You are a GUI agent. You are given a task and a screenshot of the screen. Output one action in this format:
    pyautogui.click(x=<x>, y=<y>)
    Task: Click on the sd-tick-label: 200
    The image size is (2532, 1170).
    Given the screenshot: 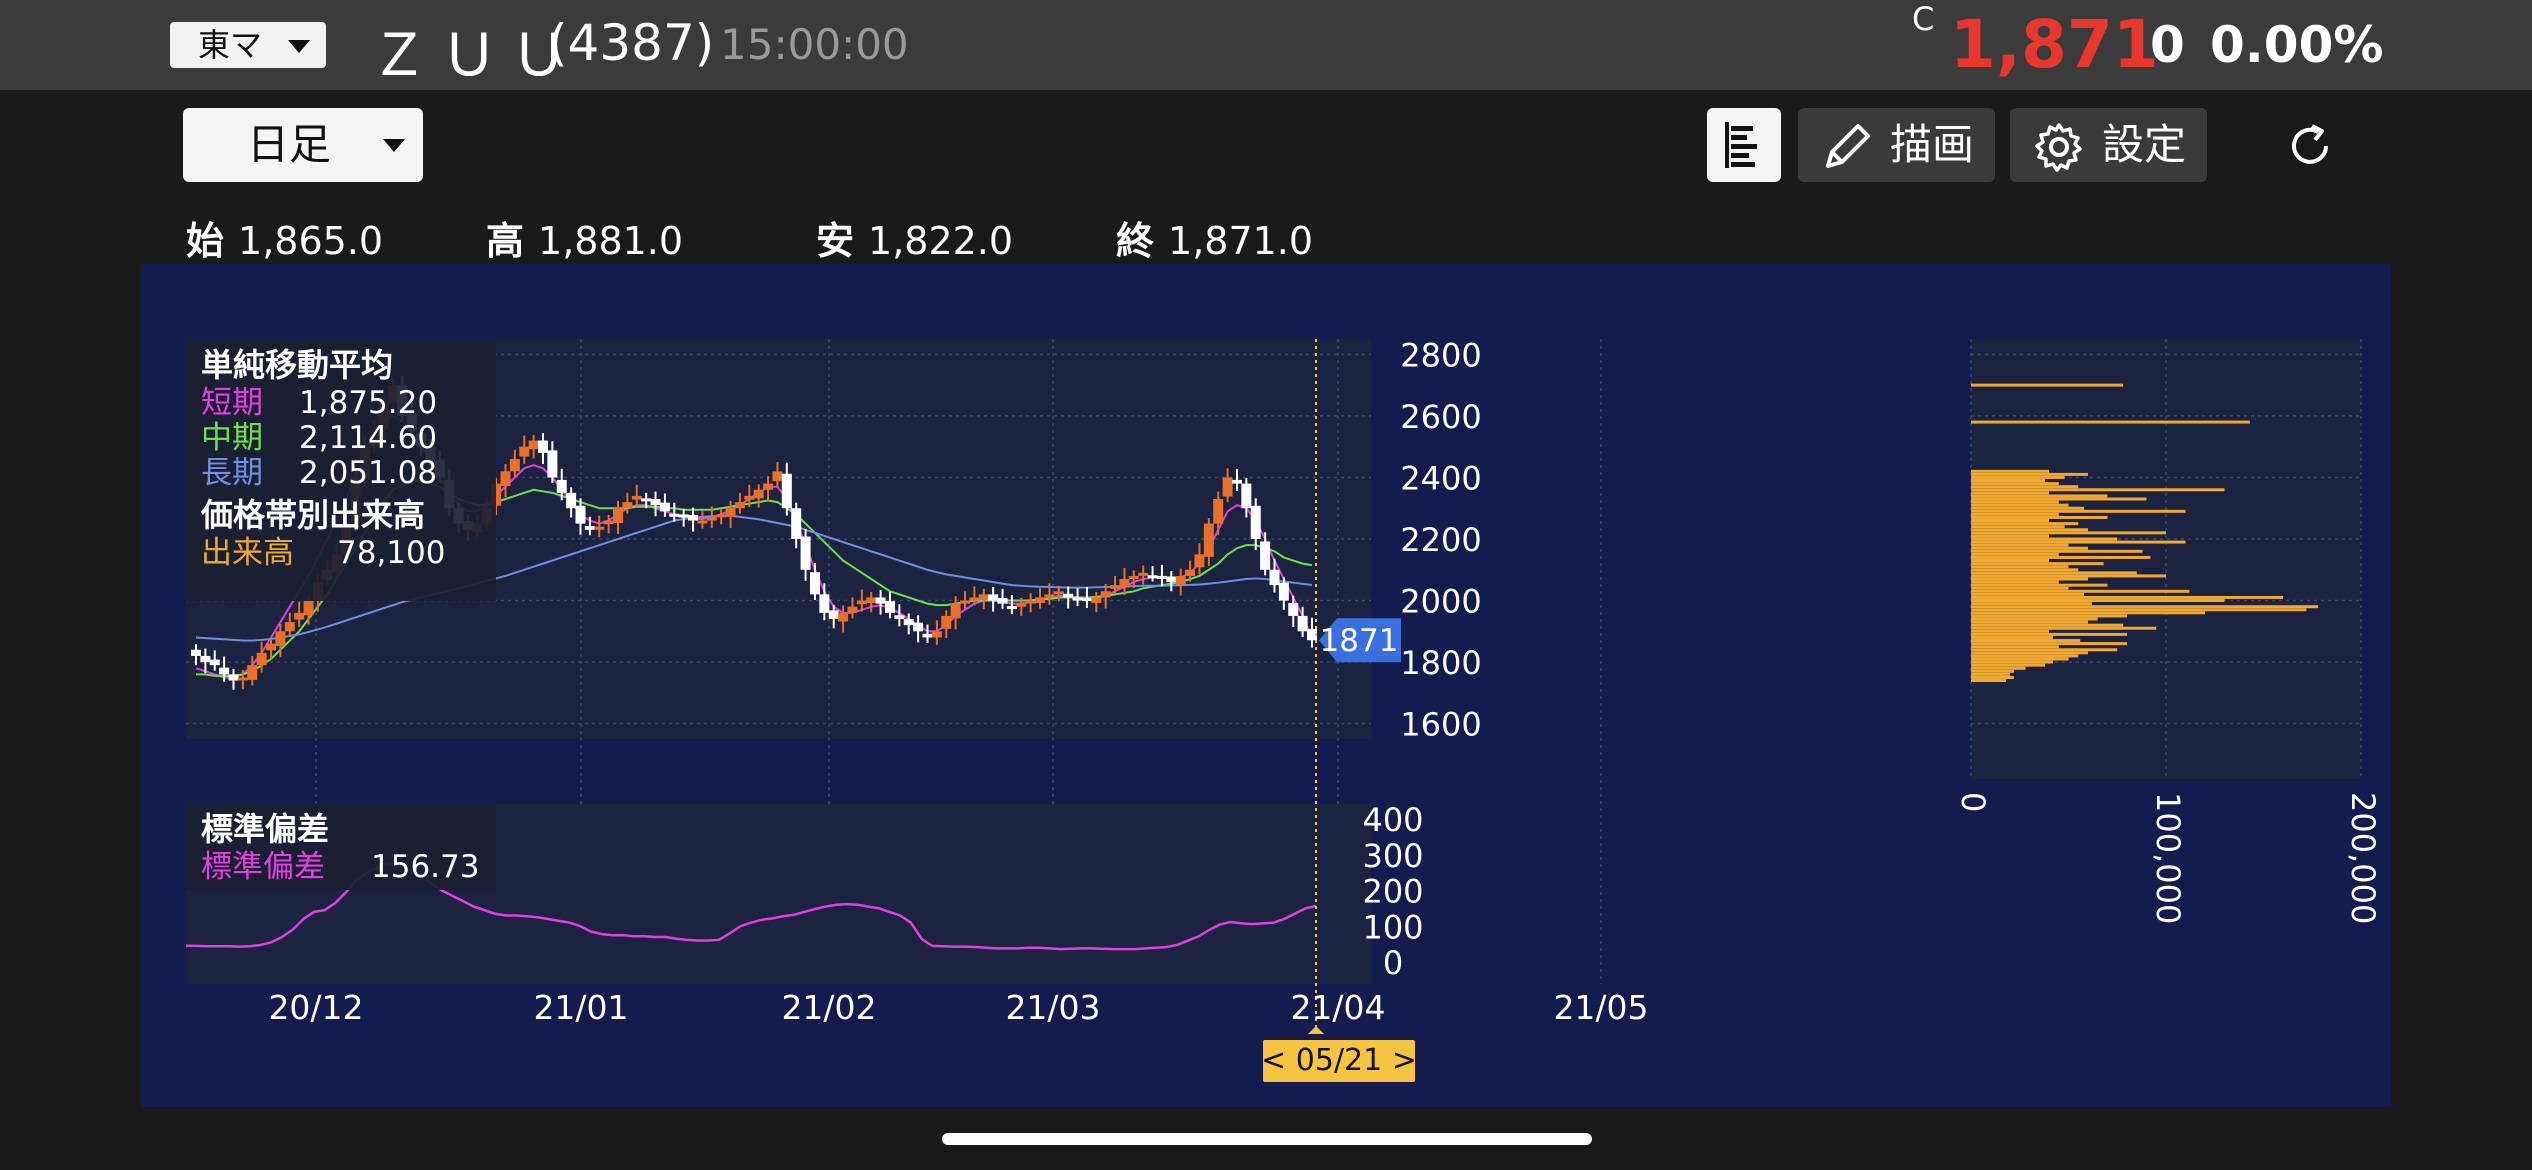 What is the action you would take?
    pyautogui.click(x=1392, y=892)
    